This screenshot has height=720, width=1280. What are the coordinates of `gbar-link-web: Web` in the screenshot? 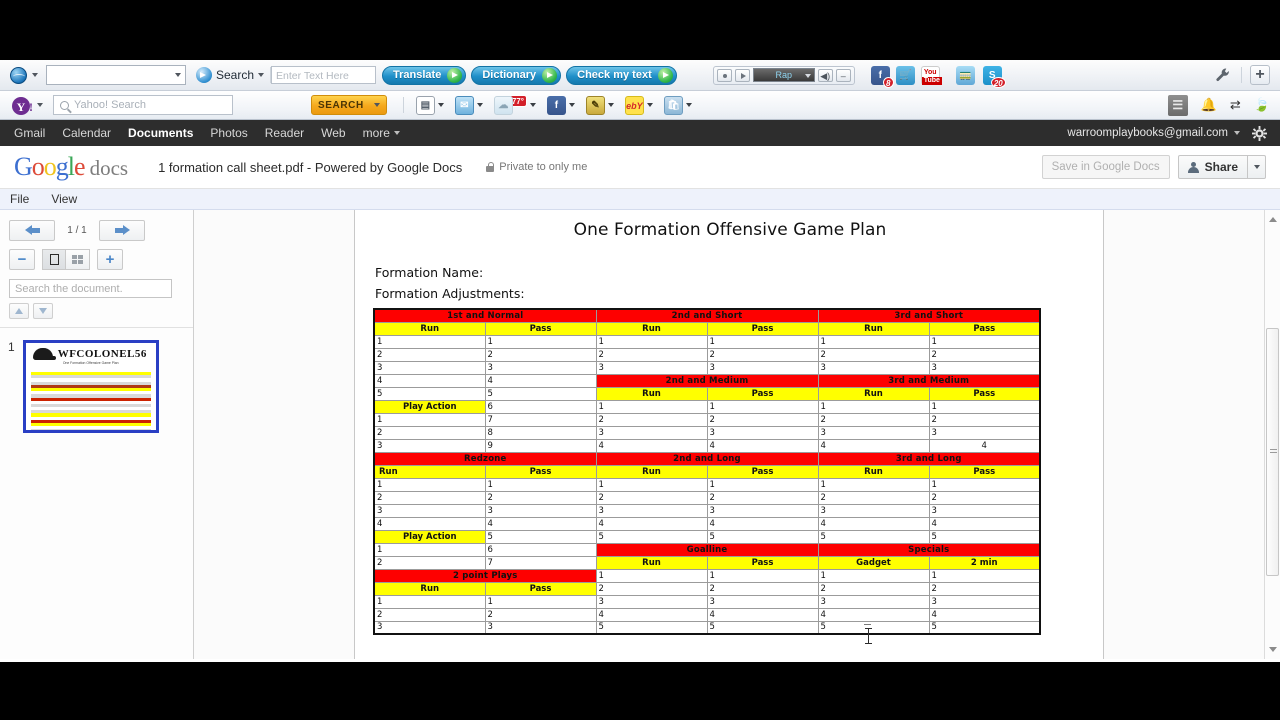 It's located at (333, 133).